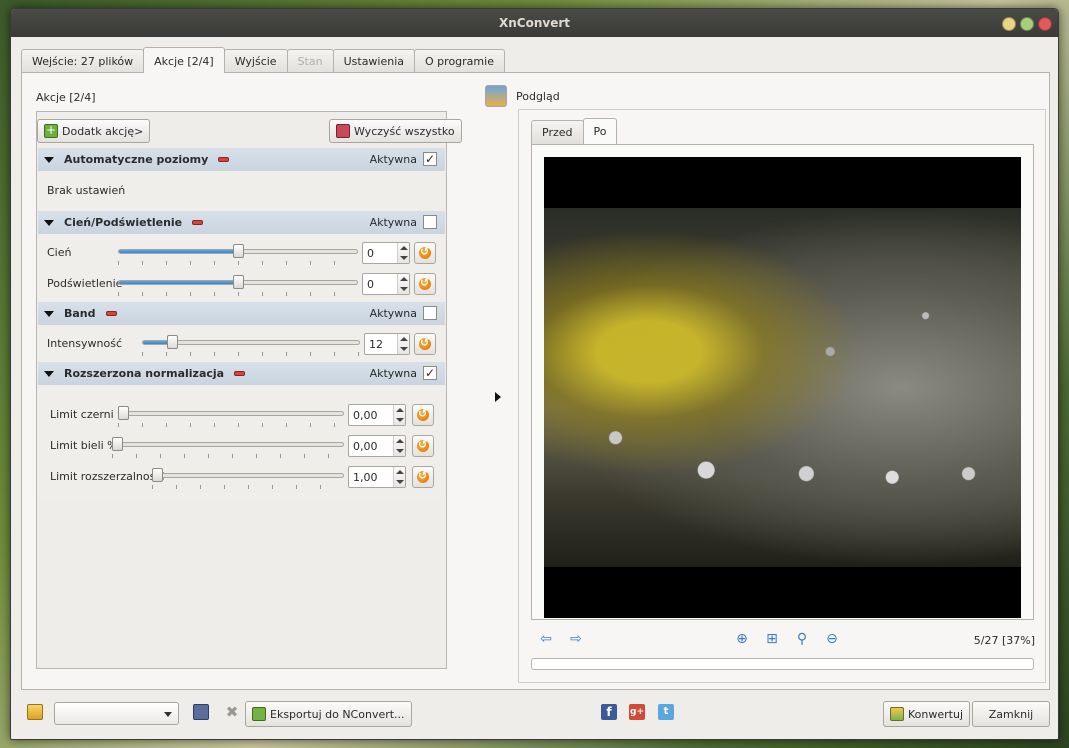  Describe the element at coordinates (546, 639) in the screenshot. I see `arrow-left-icon: ⇦` at that location.